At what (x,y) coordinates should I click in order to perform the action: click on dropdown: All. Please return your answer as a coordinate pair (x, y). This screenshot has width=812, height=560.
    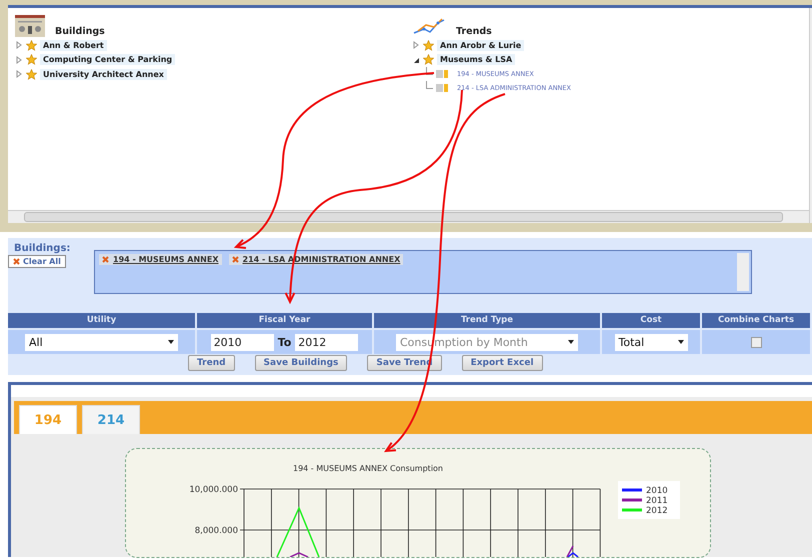
    Looking at the image, I should click on (101, 342).